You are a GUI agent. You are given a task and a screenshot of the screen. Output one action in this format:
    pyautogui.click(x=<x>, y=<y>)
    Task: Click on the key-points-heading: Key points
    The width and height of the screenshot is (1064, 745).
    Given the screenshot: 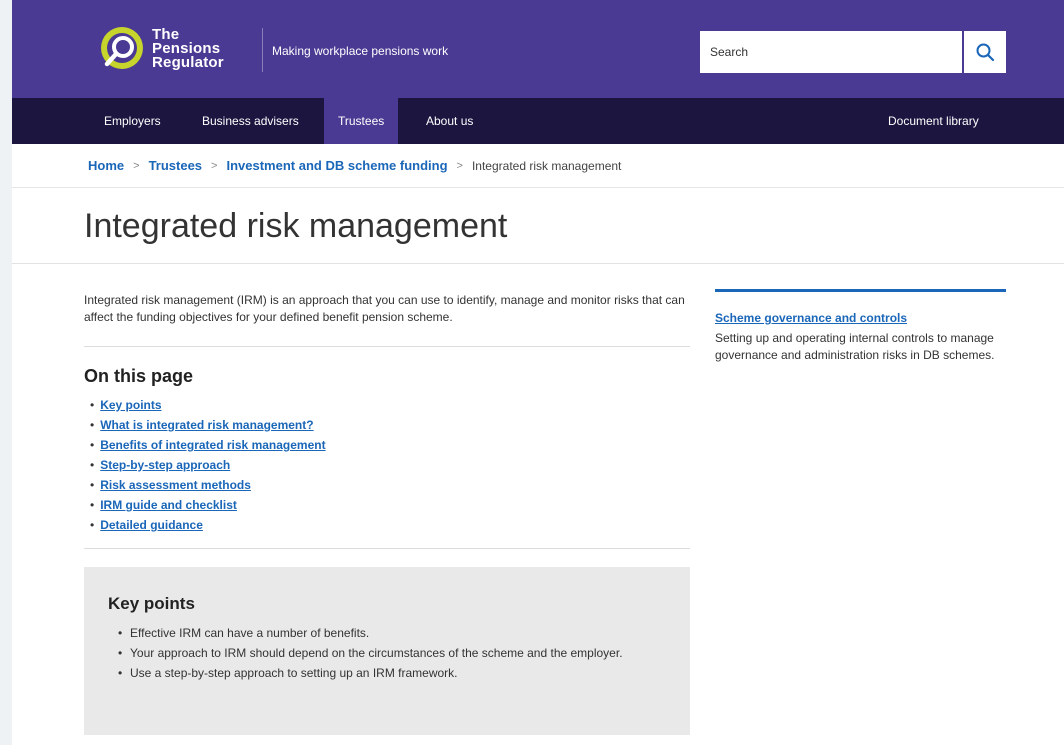 What is the action you would take?
    pyautogui.click(x=151, y=603)
    